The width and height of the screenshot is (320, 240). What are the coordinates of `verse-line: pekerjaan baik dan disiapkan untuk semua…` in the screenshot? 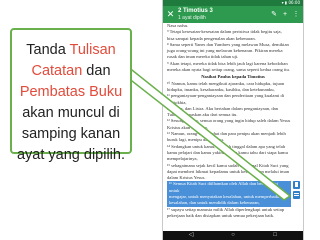 It's located at (221, 215).